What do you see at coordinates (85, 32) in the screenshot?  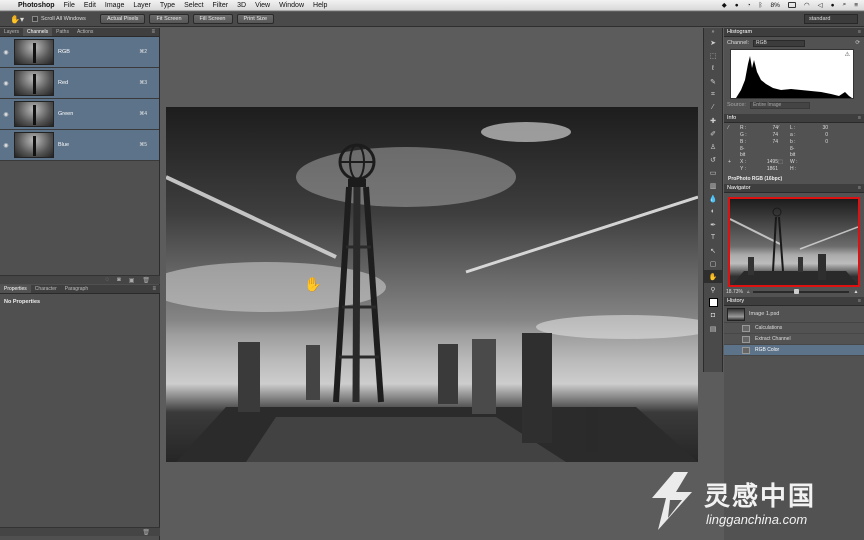 I see `tab-actions: Actions` at bounding box center [85, 32].